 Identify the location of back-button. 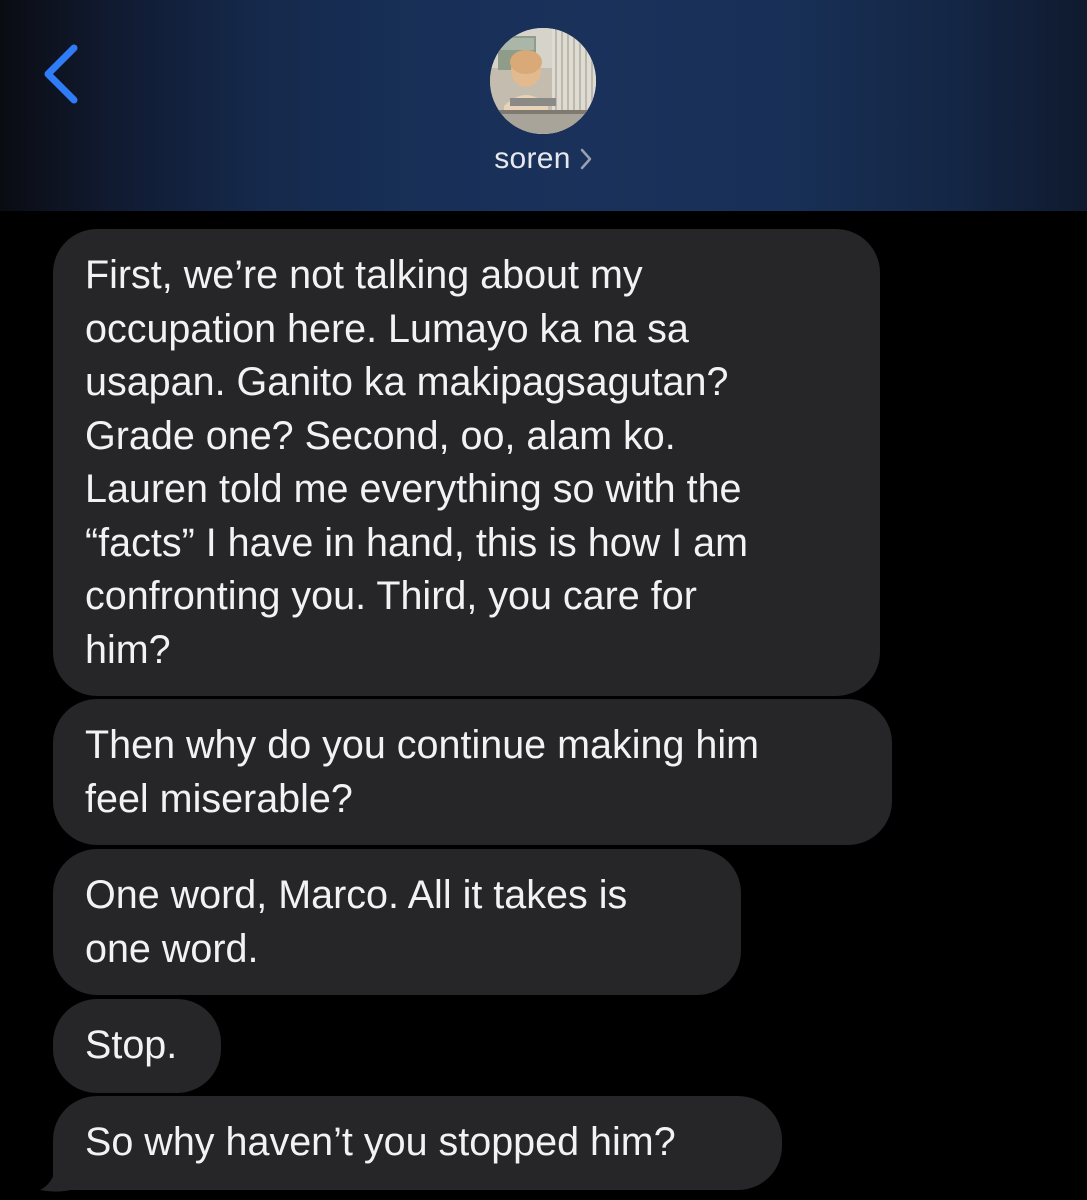
(60, 74).